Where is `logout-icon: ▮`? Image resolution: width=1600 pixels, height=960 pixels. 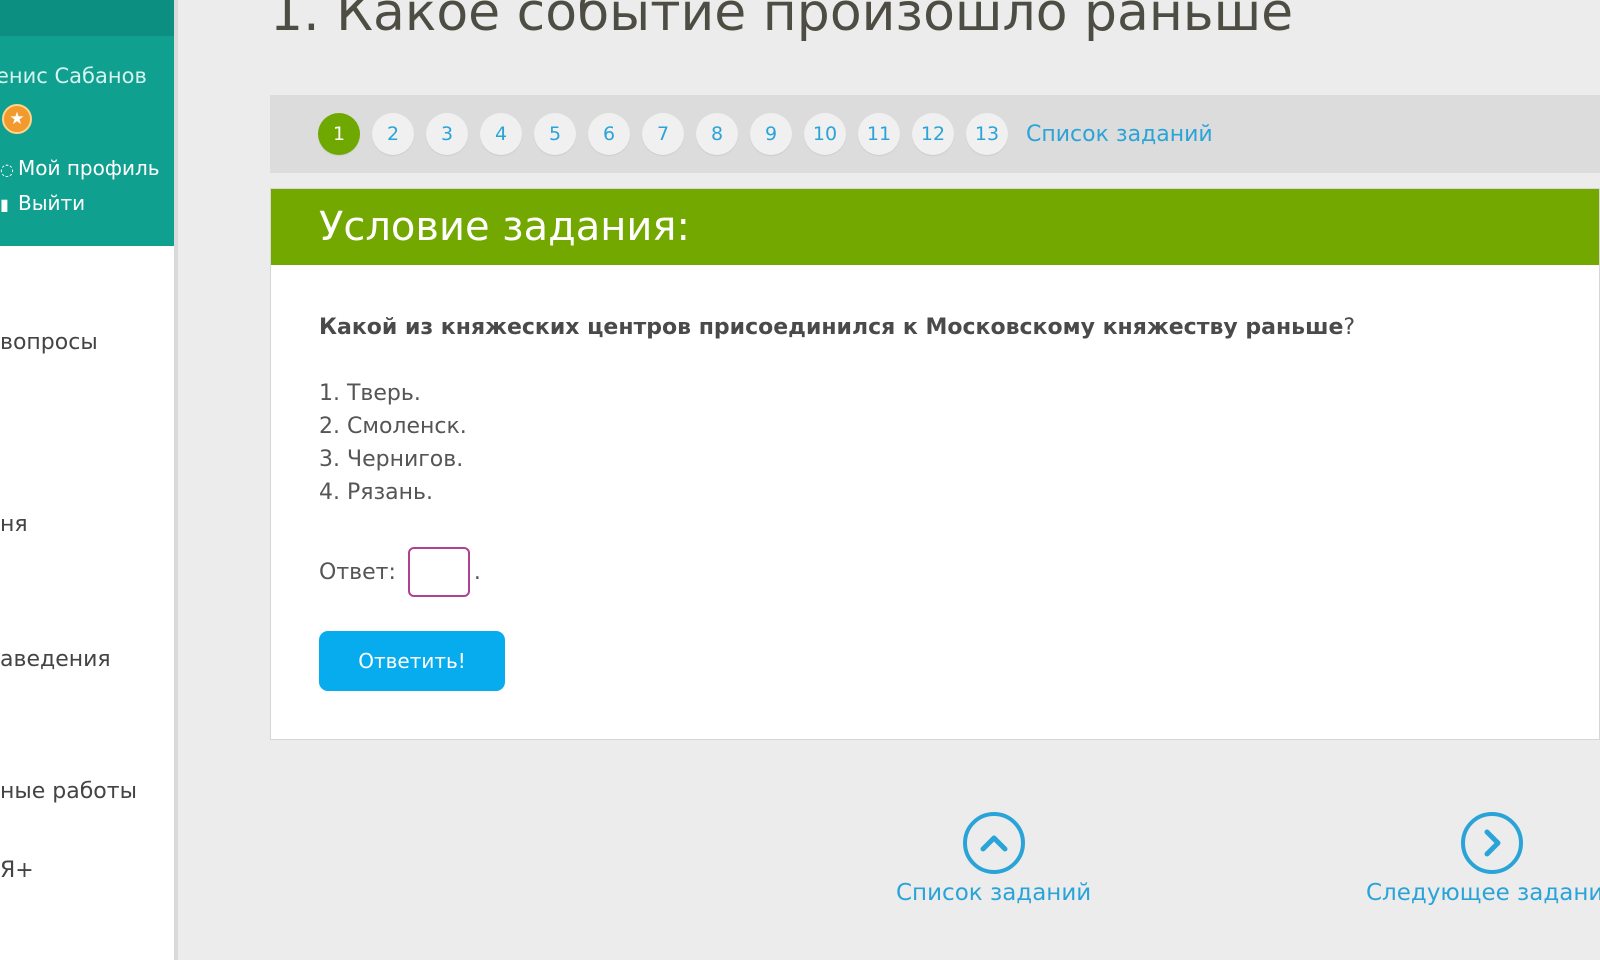 logout-icon: ▮ is located at coordinates (4, 204).